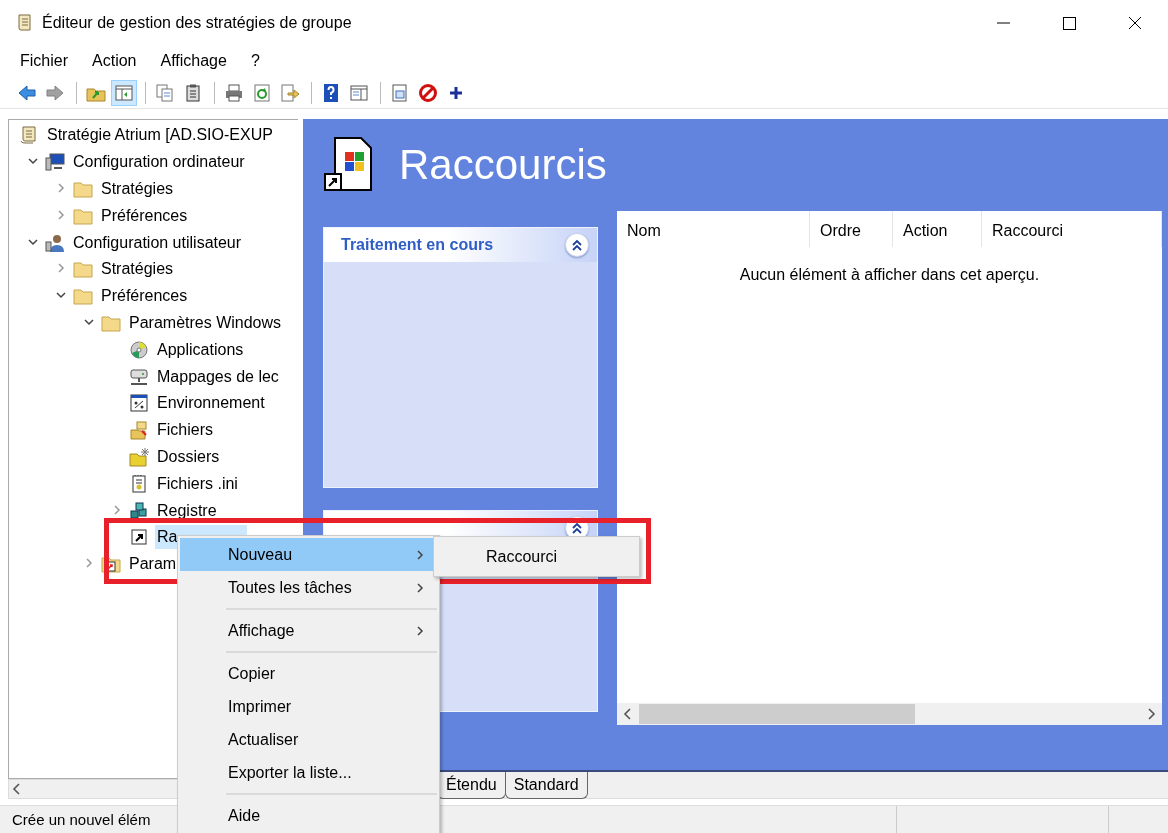  I want to click on column-header: Action, so click(937, 229).